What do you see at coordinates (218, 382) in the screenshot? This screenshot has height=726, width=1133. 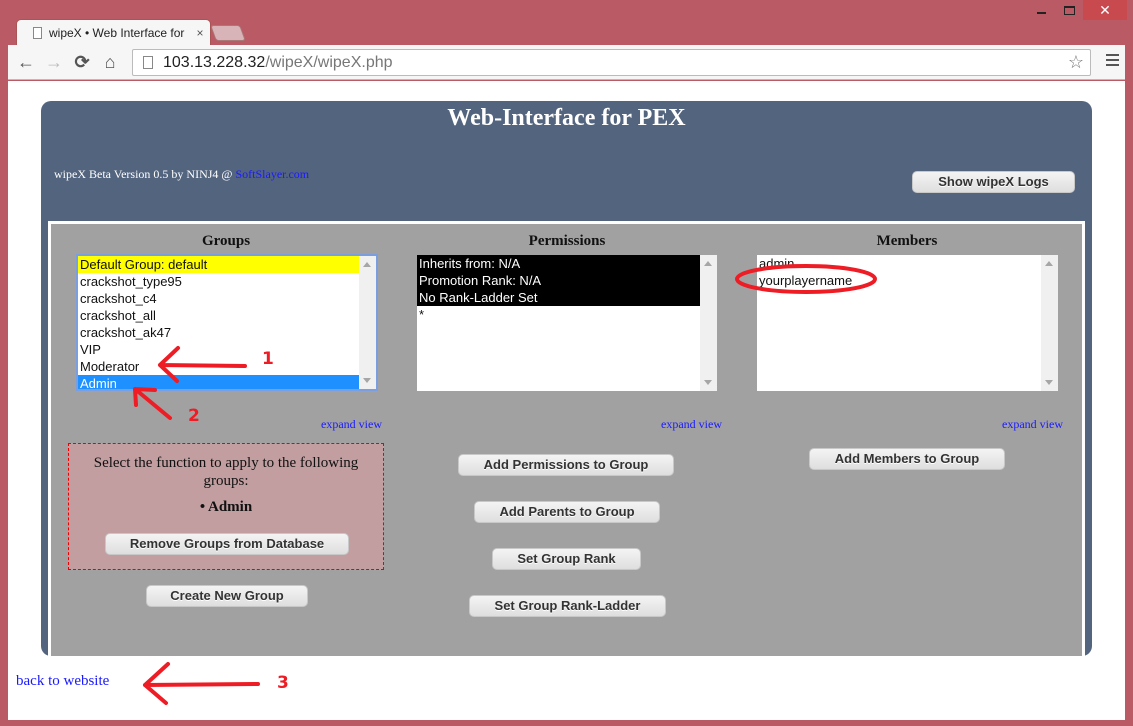 I see `list-item: Admin` at bounding box center [218, 382].